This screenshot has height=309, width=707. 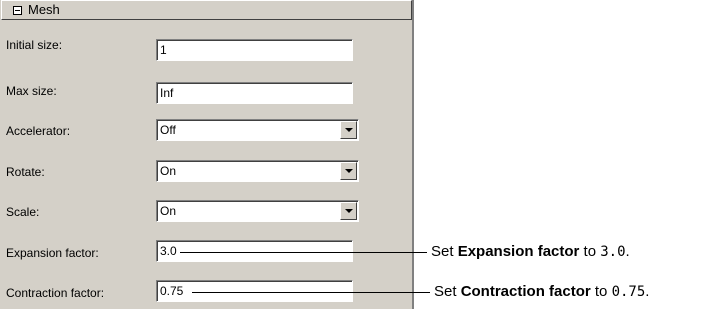 What do you see at coordinates (168, 211) in the screenshot?
I see `scale-value: On` at bounding box center [168, 211].